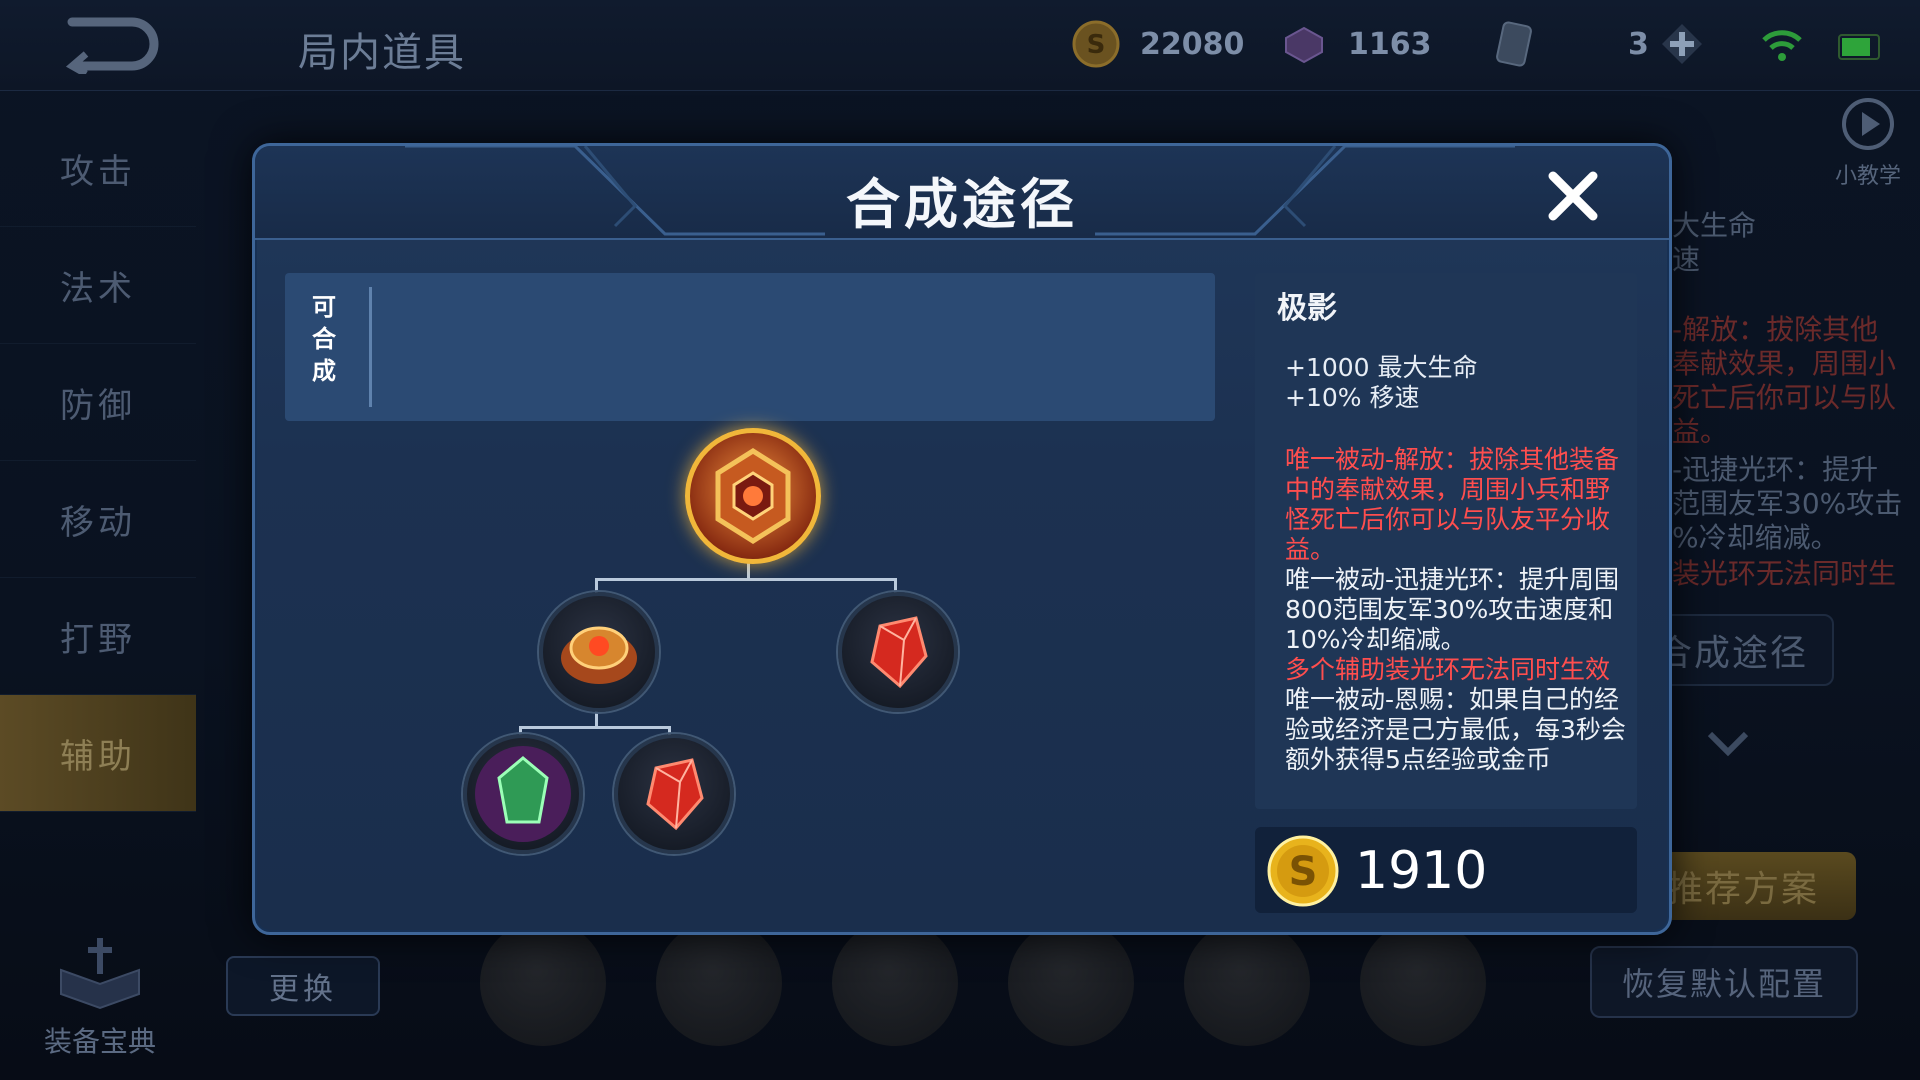 Image resolution: width=1920 pixels, height=1080 pixels. I want to click on ghost-line: 装光环无法同时生, so click(1784, 573).